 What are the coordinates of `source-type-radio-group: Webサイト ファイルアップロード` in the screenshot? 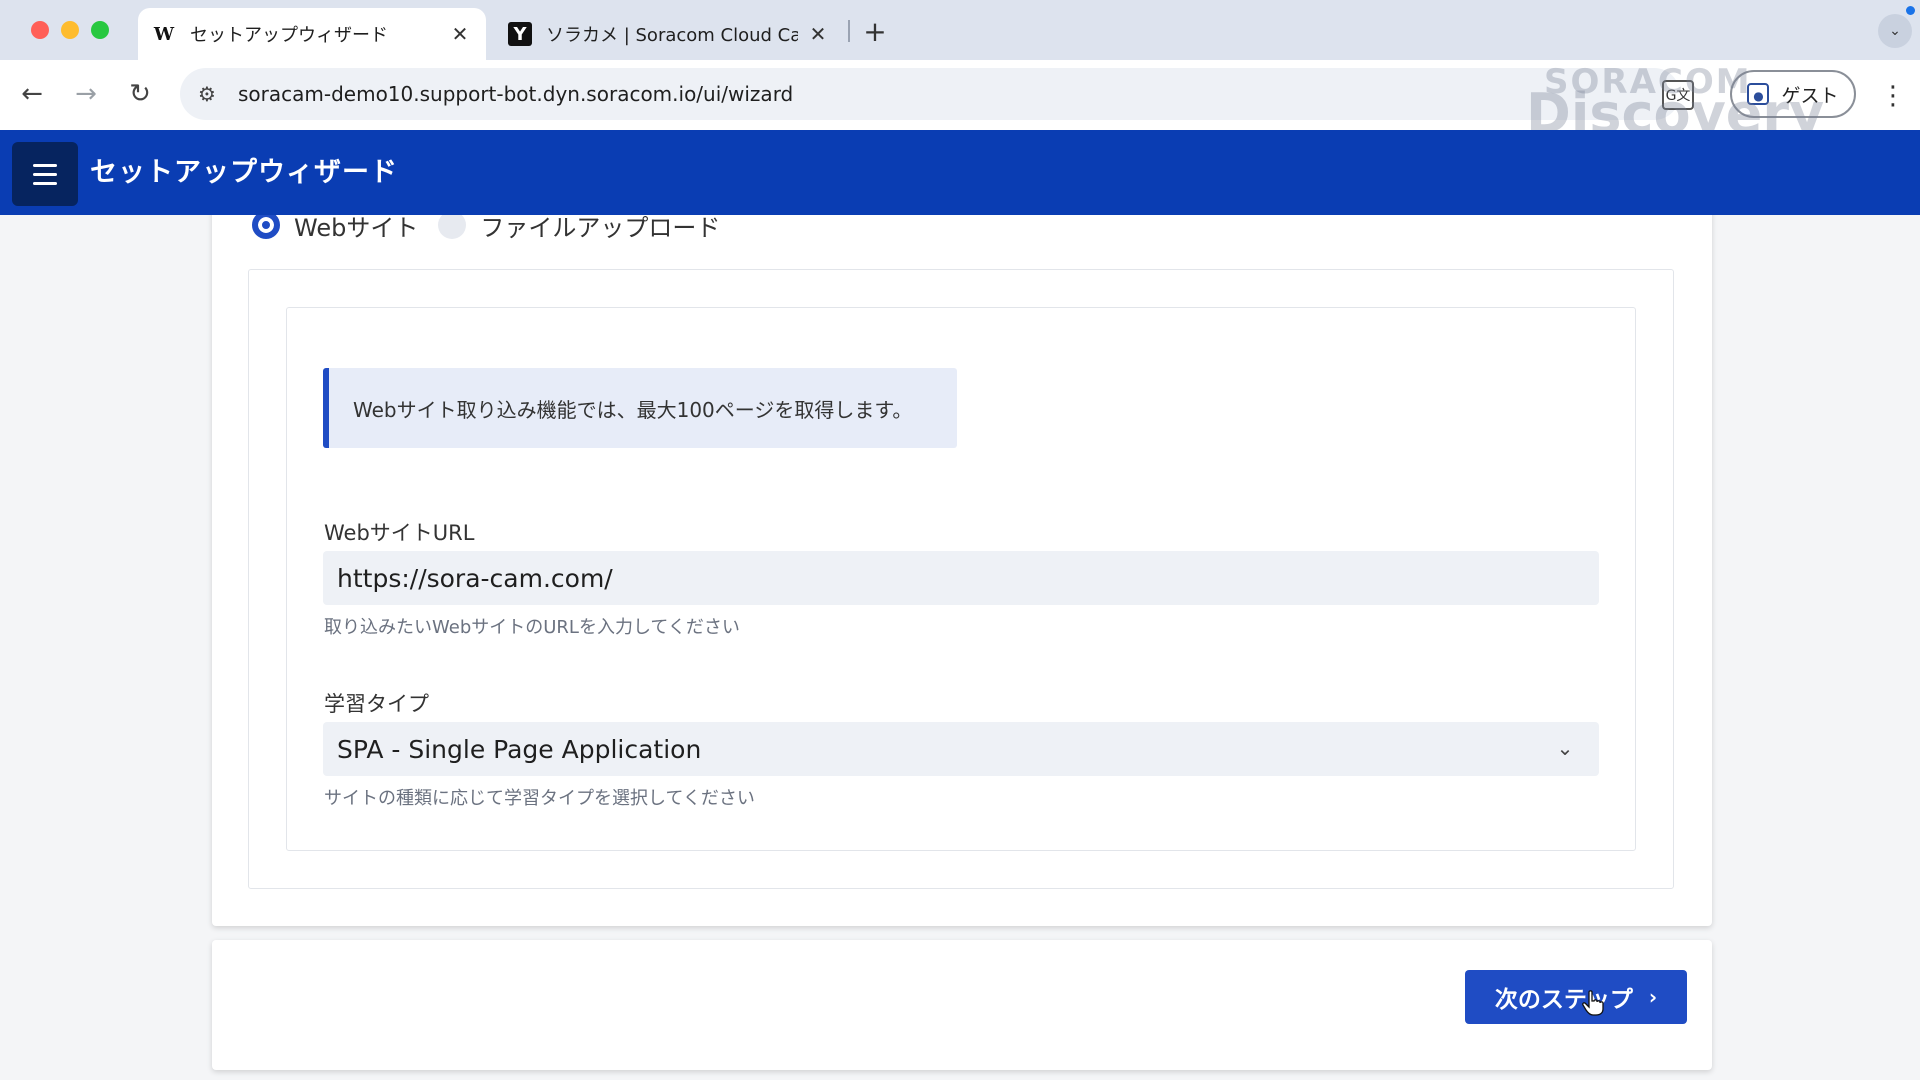 It's located at (486, 230).